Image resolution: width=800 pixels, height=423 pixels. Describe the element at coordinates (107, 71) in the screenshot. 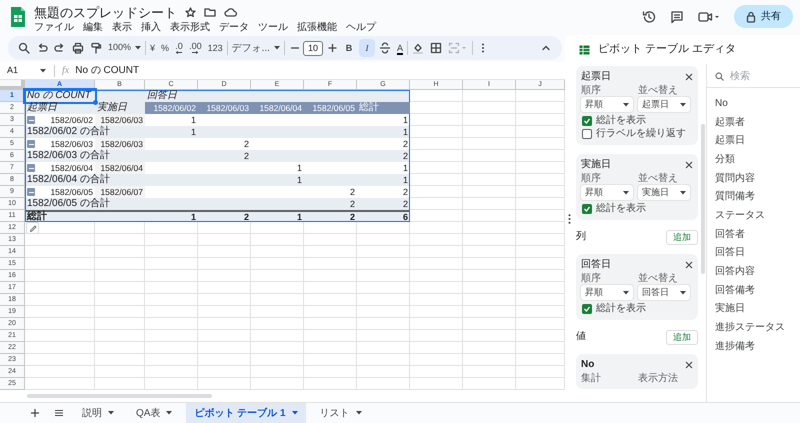

I see `formula-text: No の COUNT` at that location.